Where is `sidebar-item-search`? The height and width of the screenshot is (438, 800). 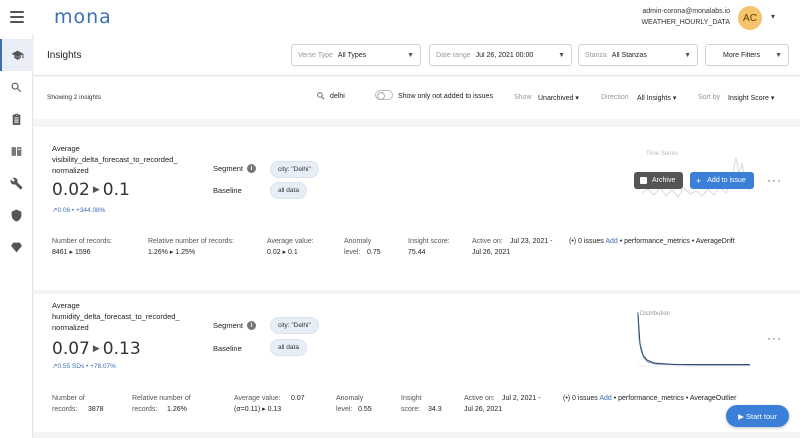 sidebar-item-search is located at coordinates (16, 87).